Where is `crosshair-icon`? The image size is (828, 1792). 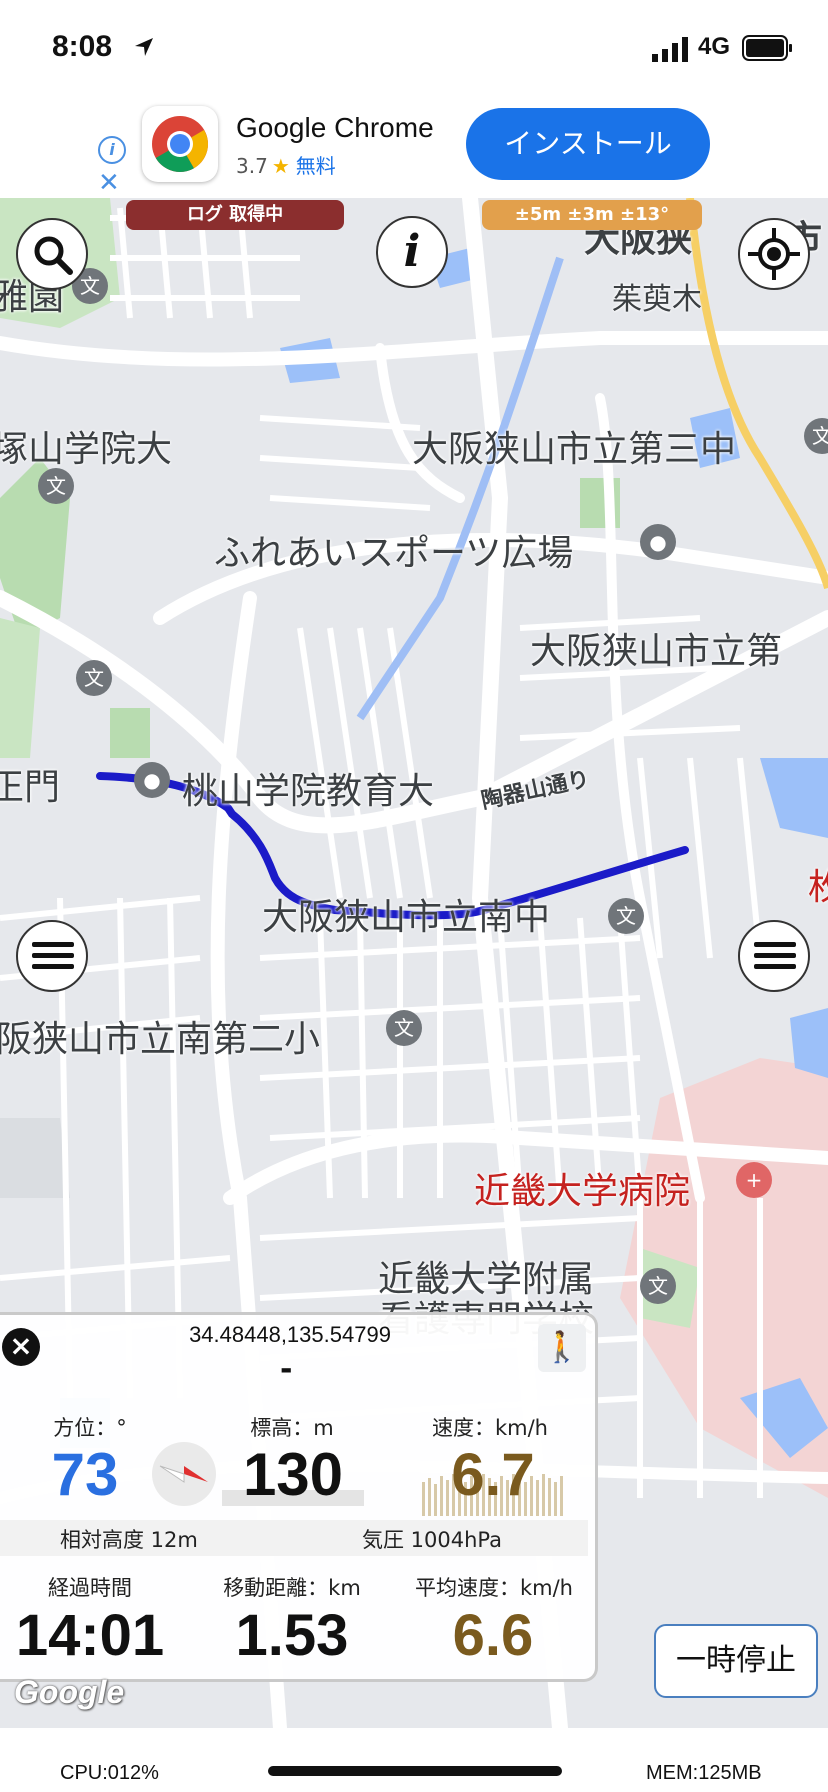
crosshair-icon is located at coordinates (774, 254).